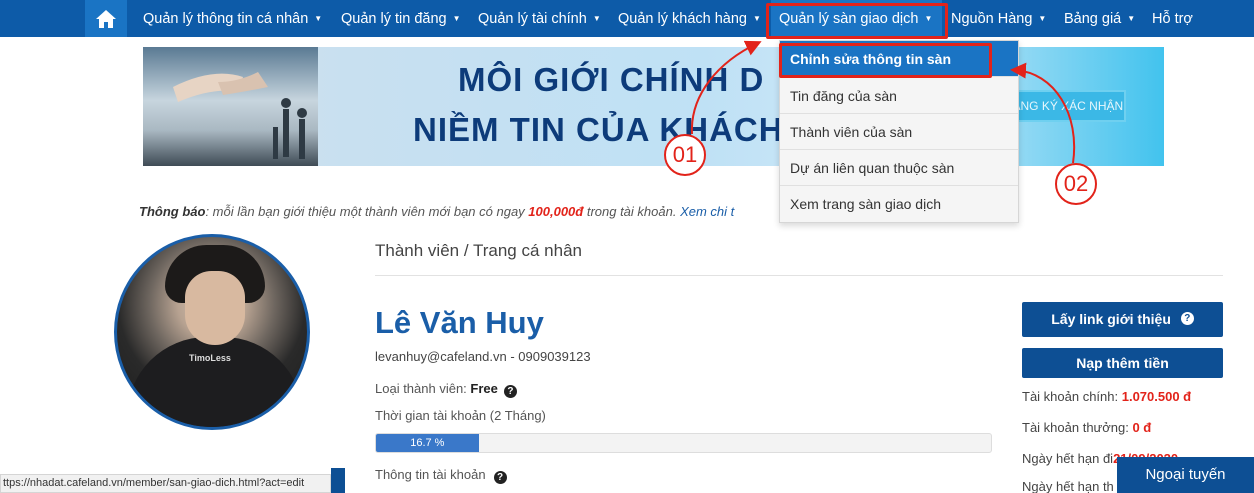 The image size is (1254, 493). Describe the element at coordinates (1076, 184) in the screenshot. I see `step-number-2: 02` at that location.